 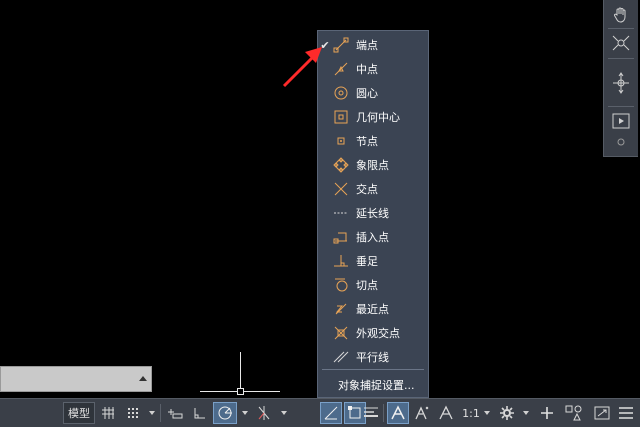 I want to click on check-mark-icon: ✔, so click(x=325, y=45).